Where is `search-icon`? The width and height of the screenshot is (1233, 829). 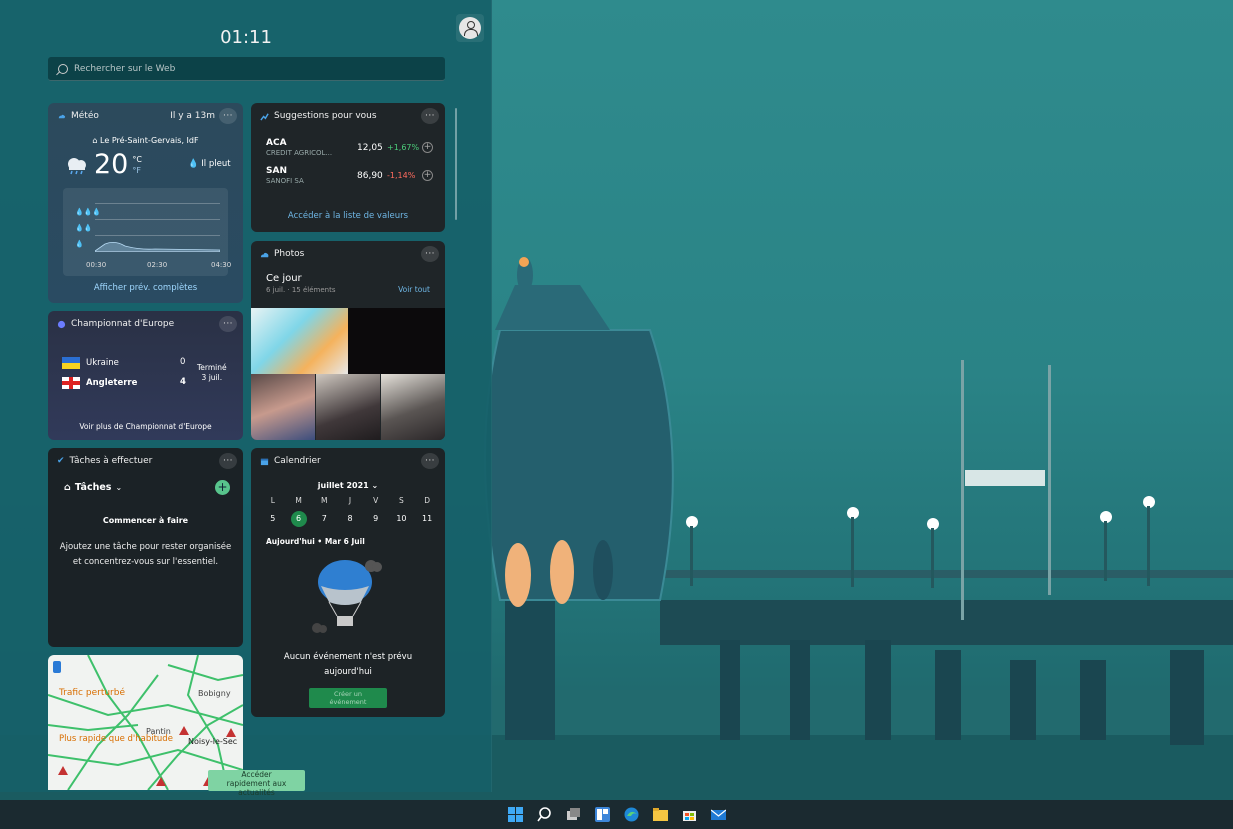 search-icon is located at coordinates (63, 68).